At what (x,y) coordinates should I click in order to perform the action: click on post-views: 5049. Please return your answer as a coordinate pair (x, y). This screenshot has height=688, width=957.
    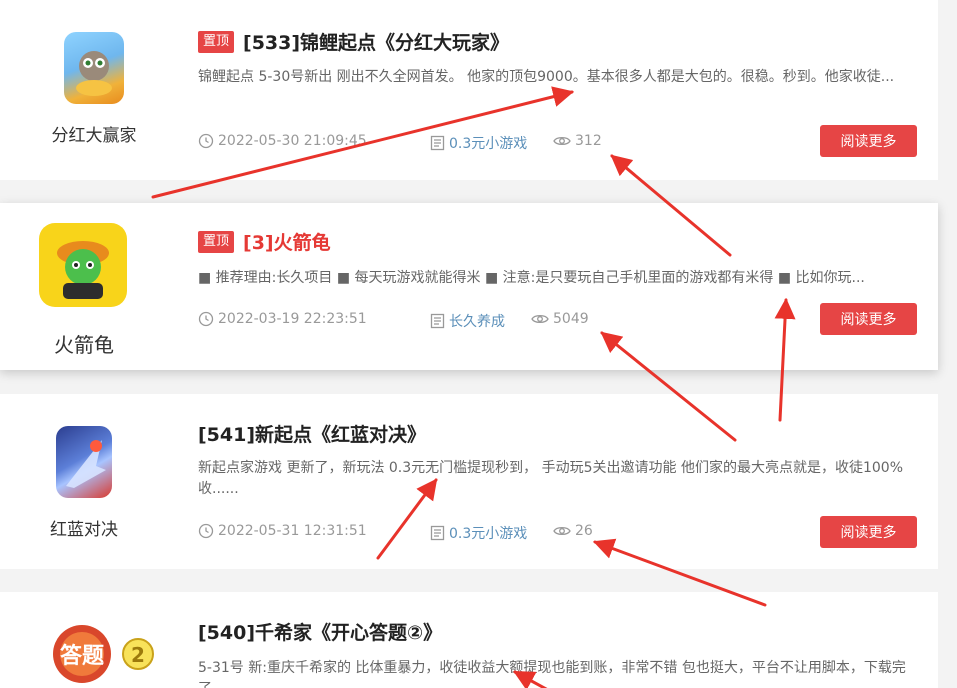
    Looking at the image, I should click on (560, 319).